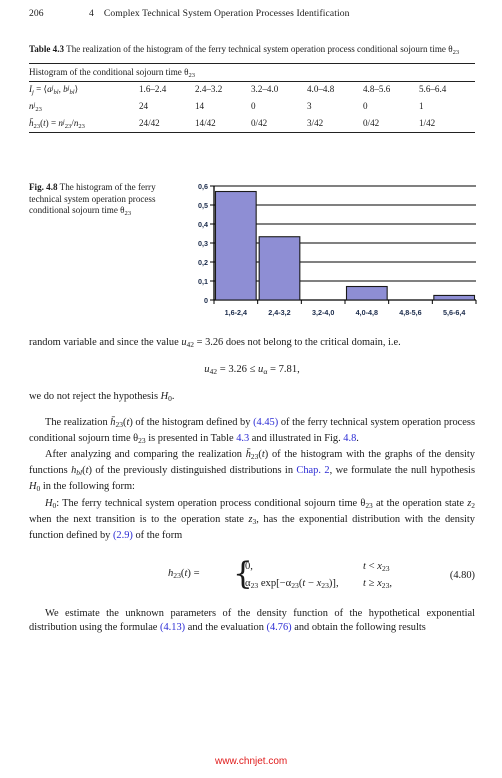  What do you see at coordinates (462, 575) in the screenshot?
I see `equation-tag: (4.80)` at bounding box center [462, 575].